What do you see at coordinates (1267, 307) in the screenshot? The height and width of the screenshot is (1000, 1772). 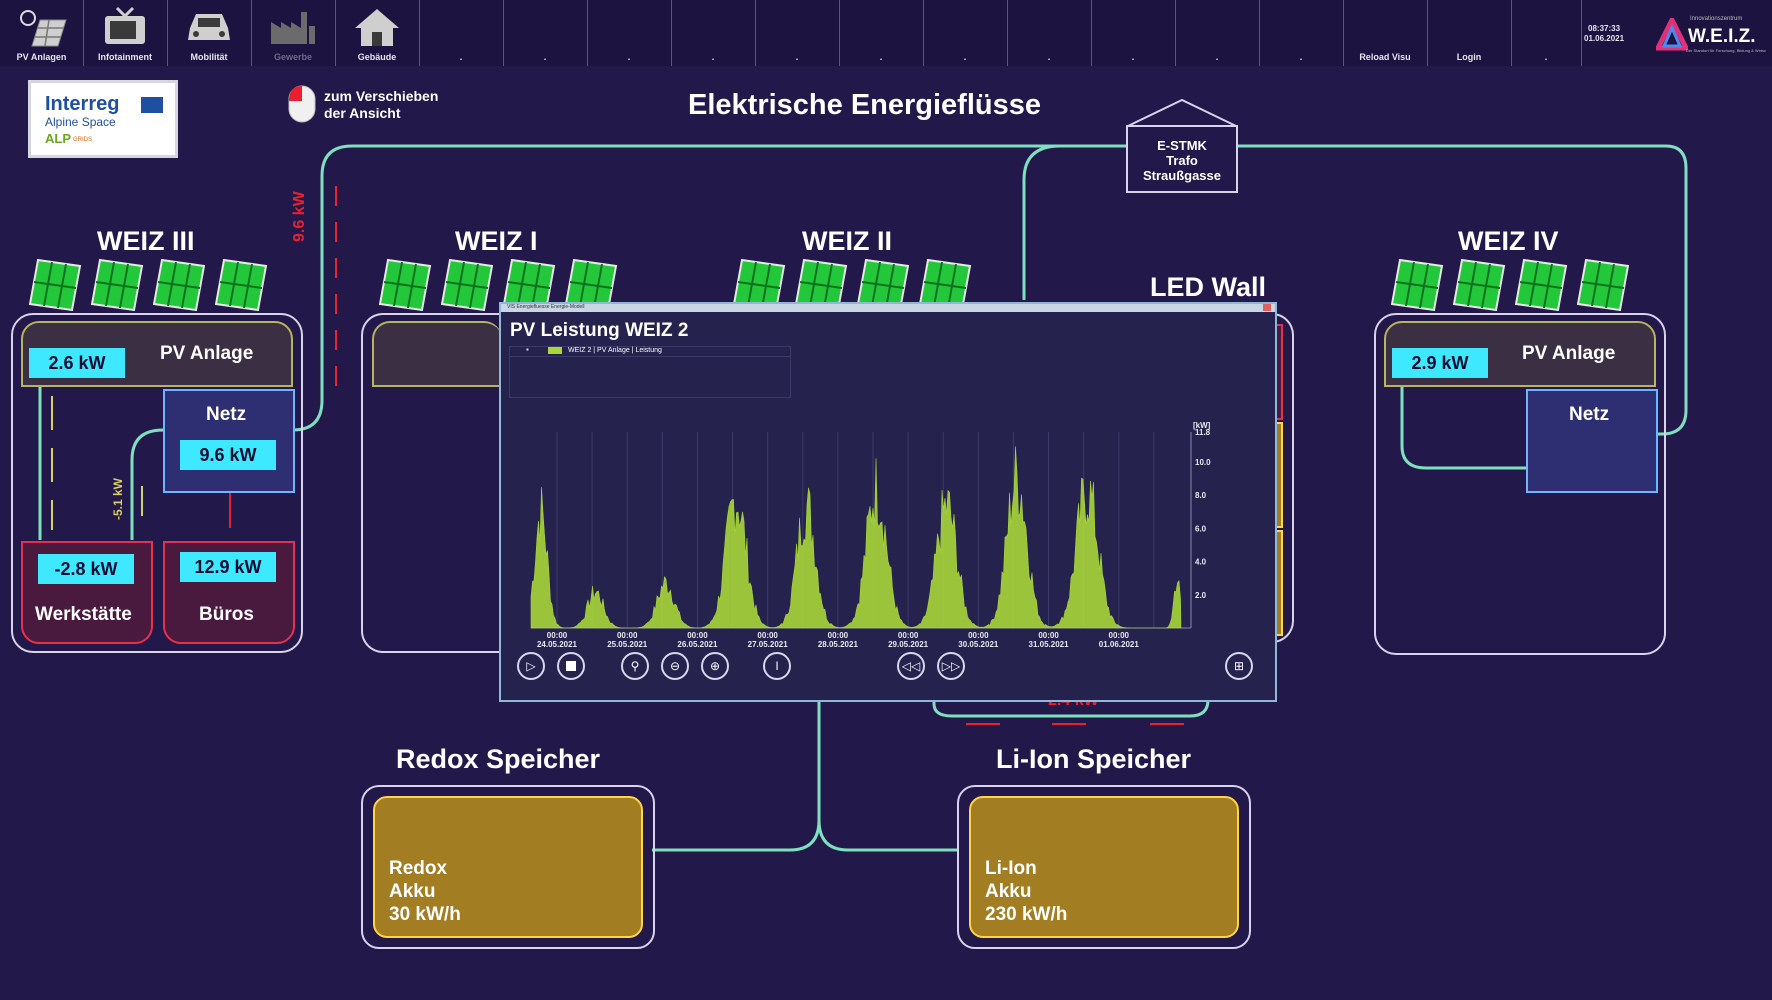 I see `close-icon` at bounding box center [1267, 307].